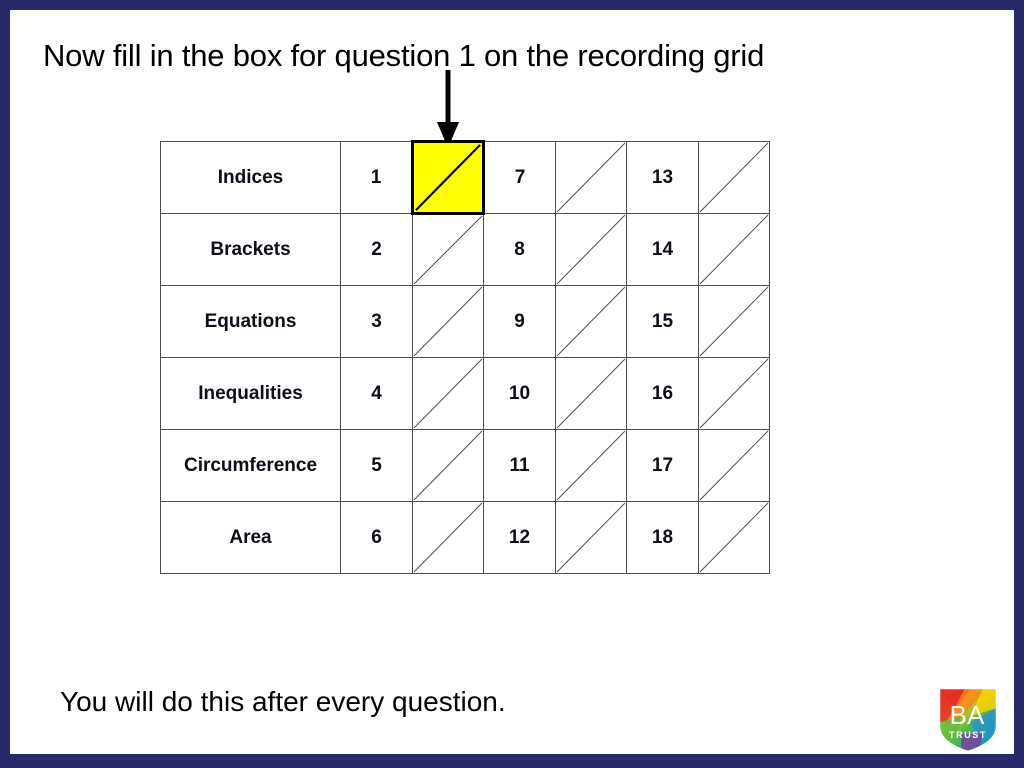  Describe the element at coordinates (283, 701) in the screenshot. I see `footer-note: You will do this after every question.` at that location.